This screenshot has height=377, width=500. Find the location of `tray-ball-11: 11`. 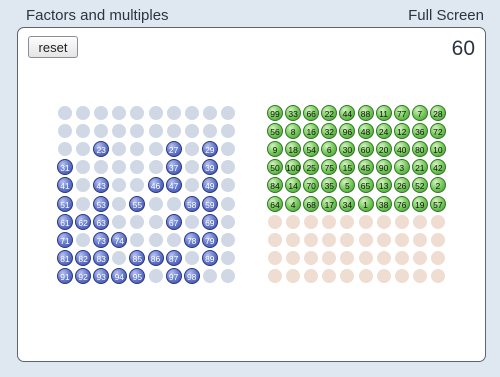

tray-ball-11: 11 is located at coordinates (383, 113).